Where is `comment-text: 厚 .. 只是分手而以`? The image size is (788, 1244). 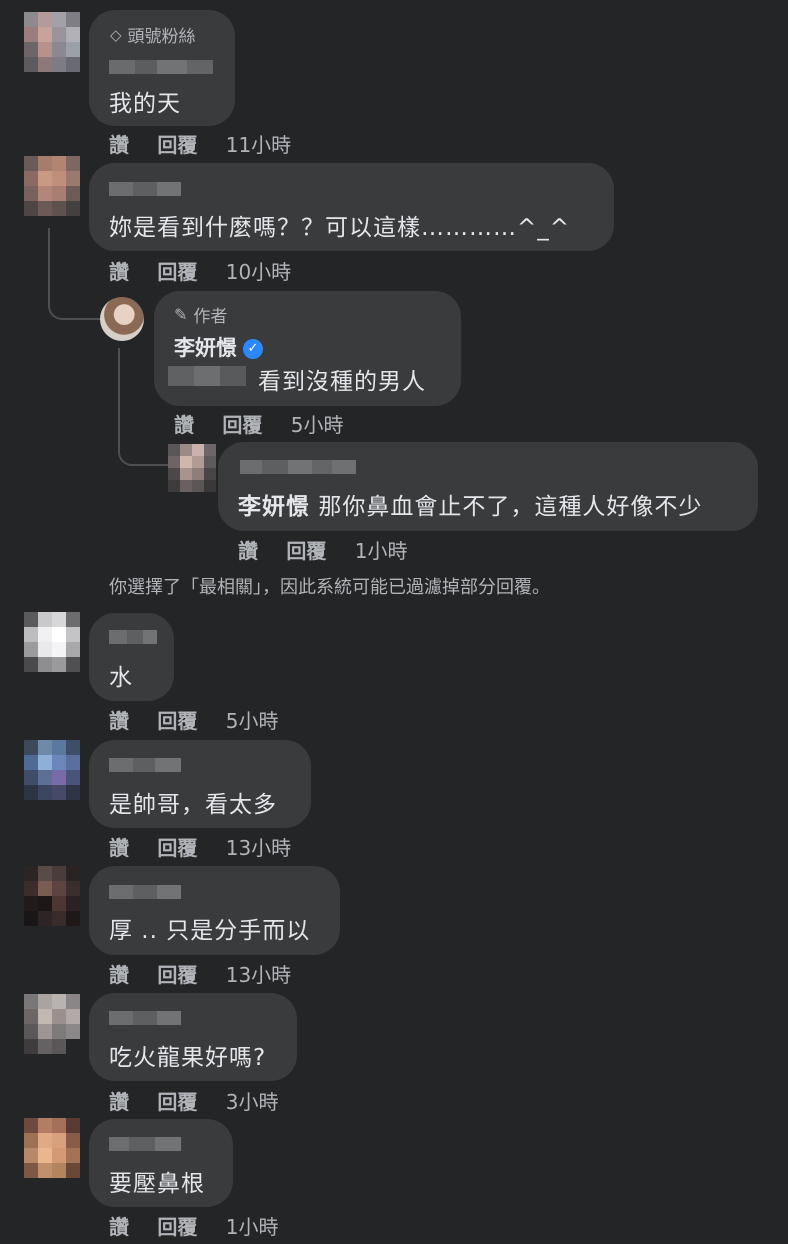 comment-text: 厚 .. 只是分手而以 is located at coordinates (210, 931).